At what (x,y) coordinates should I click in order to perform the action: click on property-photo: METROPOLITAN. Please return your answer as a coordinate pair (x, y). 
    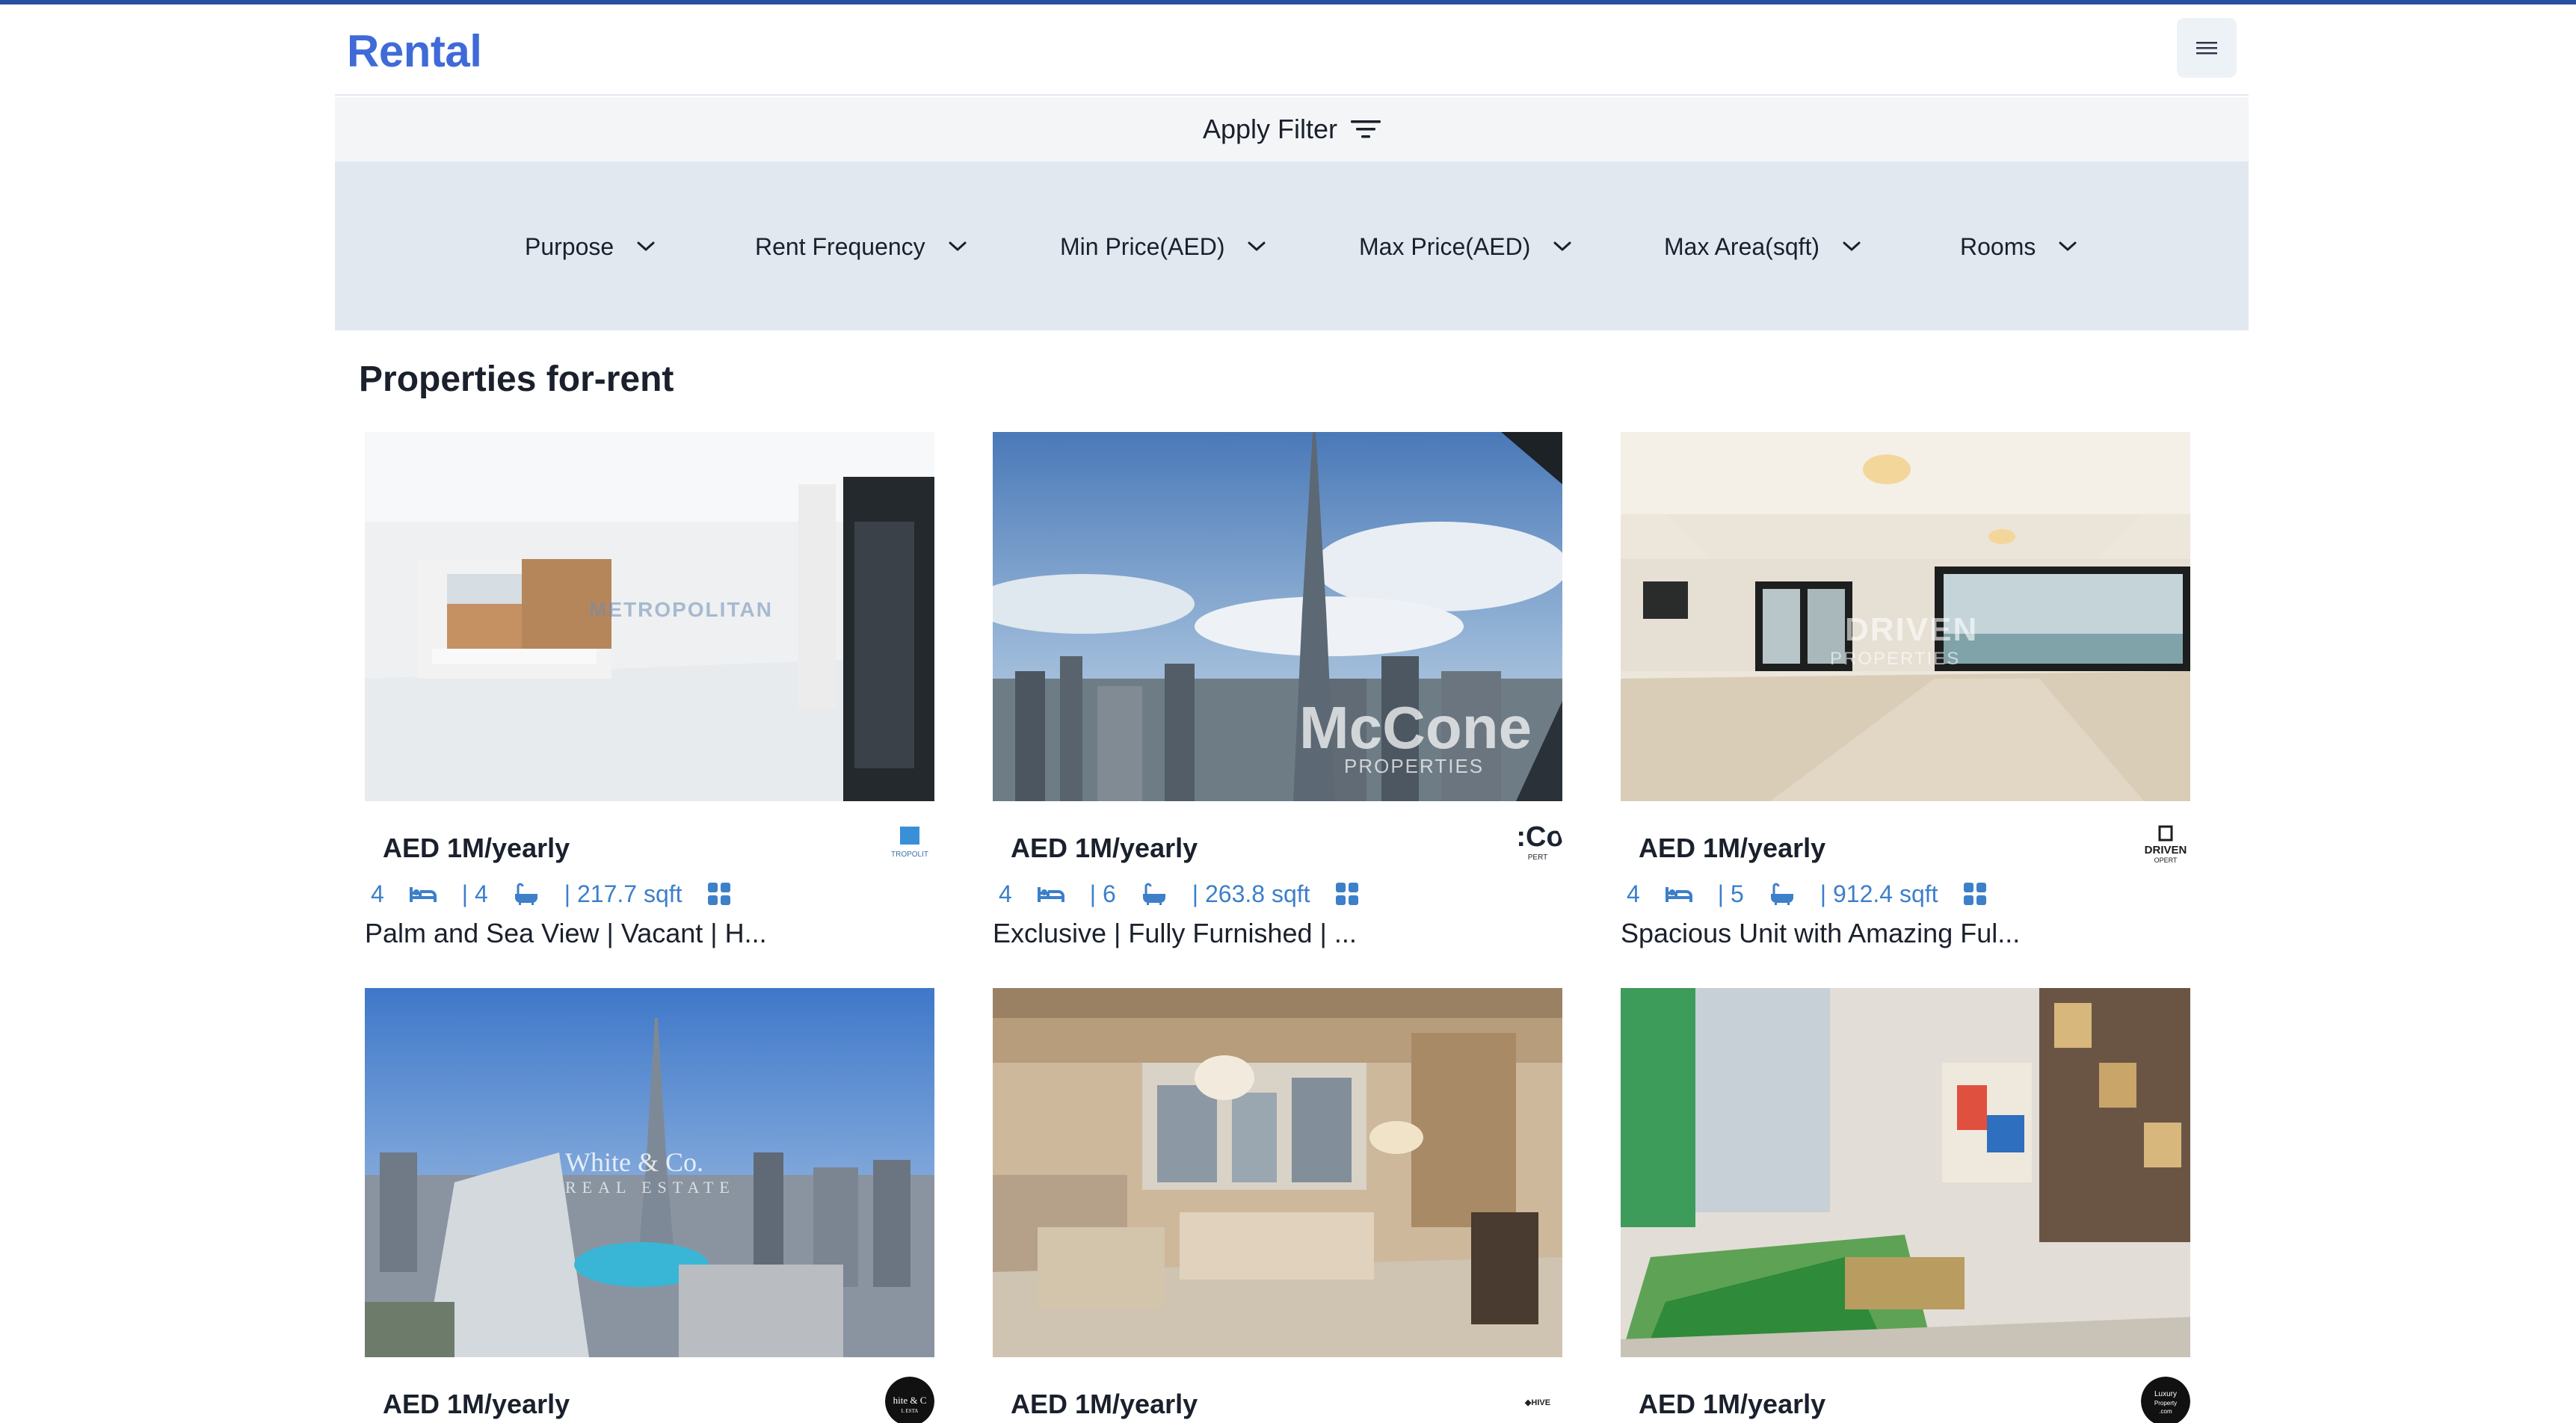
    Looking at the image, I should click on (649, 616).